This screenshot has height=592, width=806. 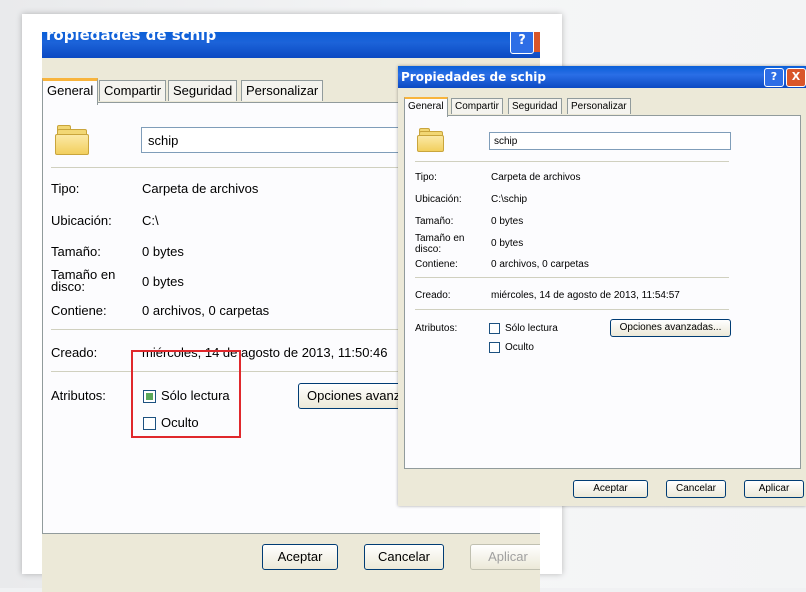 What do you see at coordinates (494, 347) in the screenshot?
I see `hidden-checkbox` at bounding box center [494, 347].